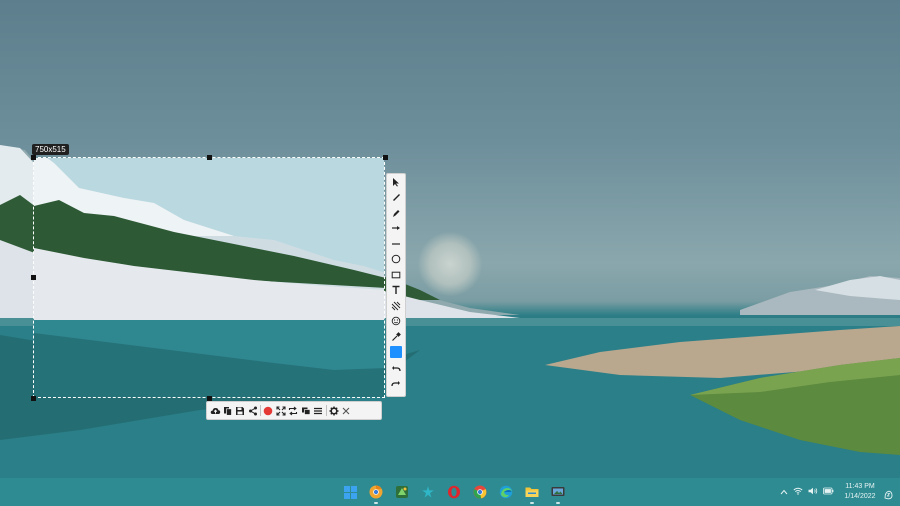 The height and width of the screenshot is (506, 900). I want to click on taskbar: 11:43 PM 1/14/2022, so click(450, 492).